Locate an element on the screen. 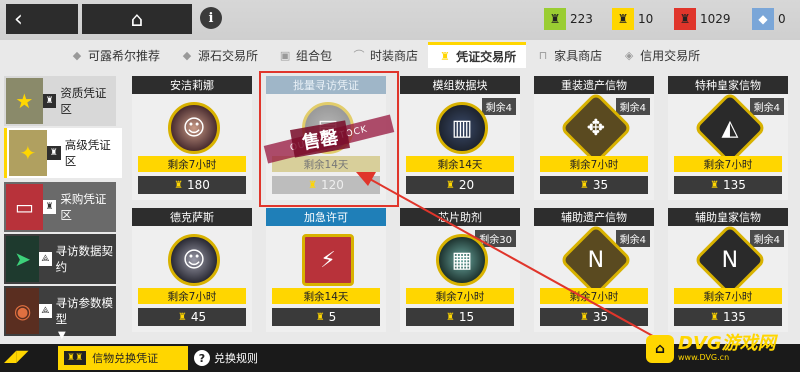  currency-voucher: ♜ 10 is located at coordinates (632, 19).